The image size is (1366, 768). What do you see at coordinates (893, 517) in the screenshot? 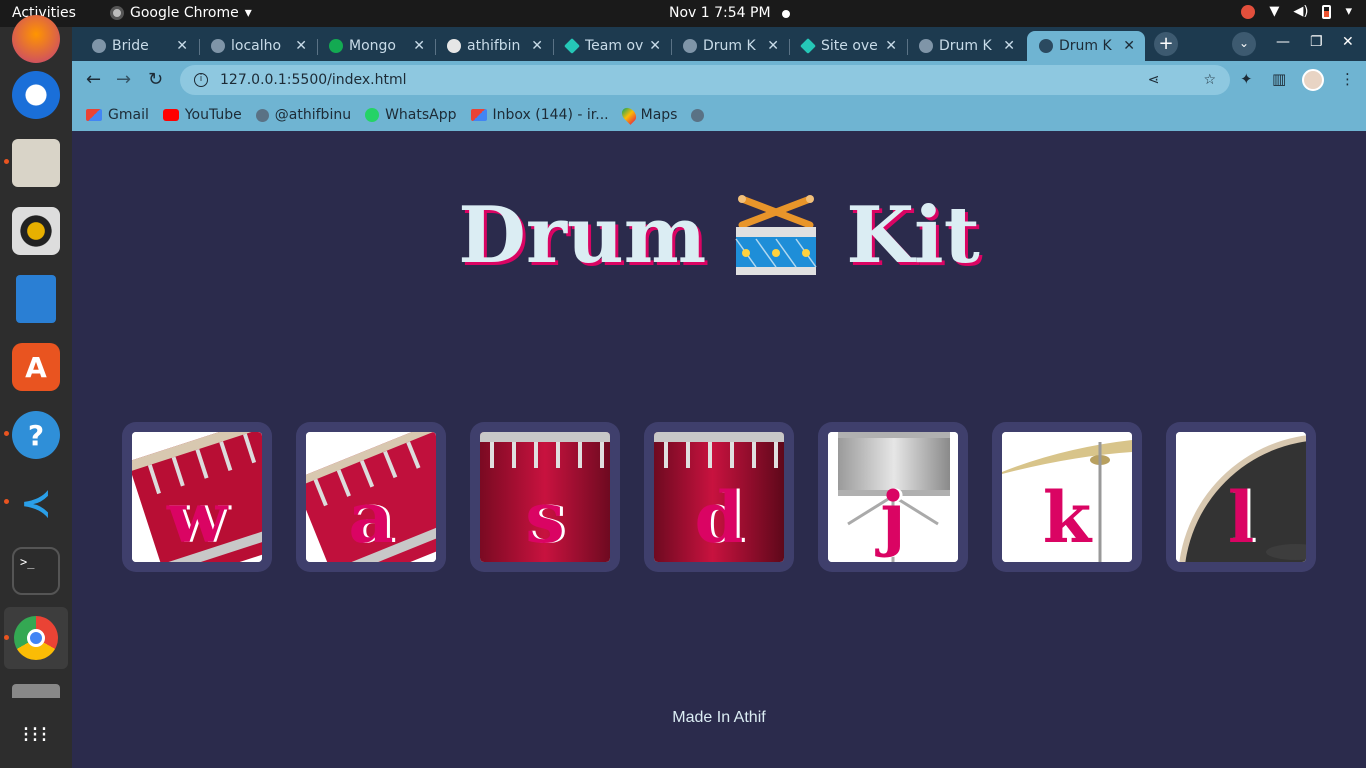
I see `pad-key-label: j` at bounding box center [893, 517].